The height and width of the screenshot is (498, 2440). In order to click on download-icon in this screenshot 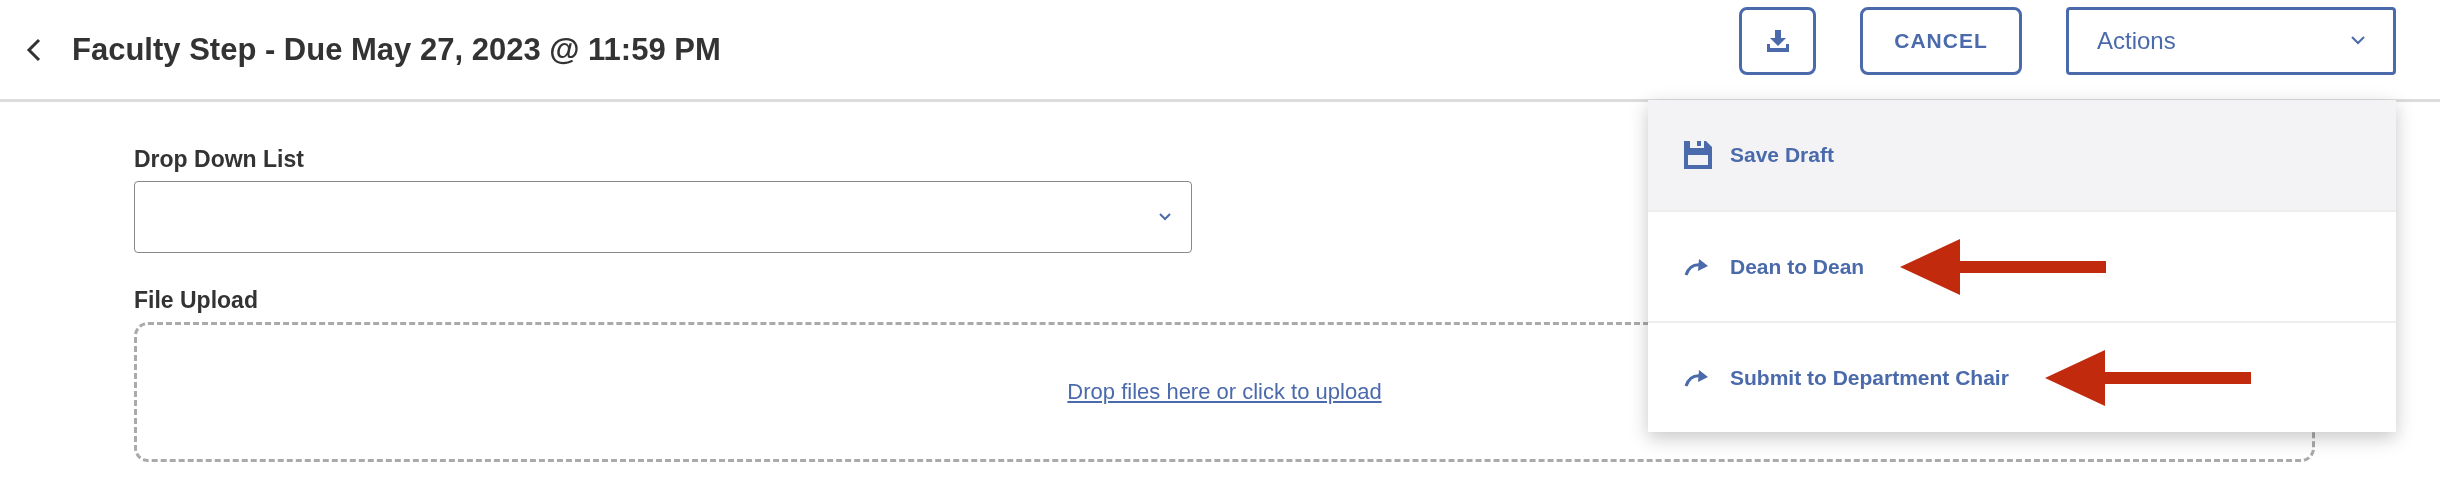, I will do `click(1777, 40)`.